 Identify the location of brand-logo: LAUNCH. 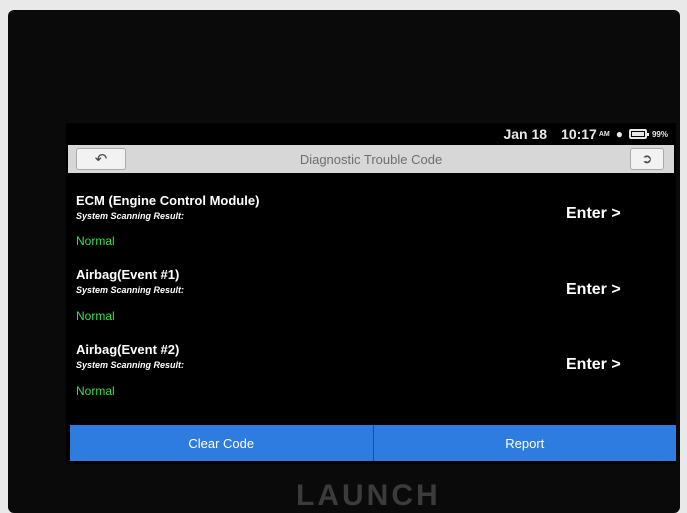
(368, 495).